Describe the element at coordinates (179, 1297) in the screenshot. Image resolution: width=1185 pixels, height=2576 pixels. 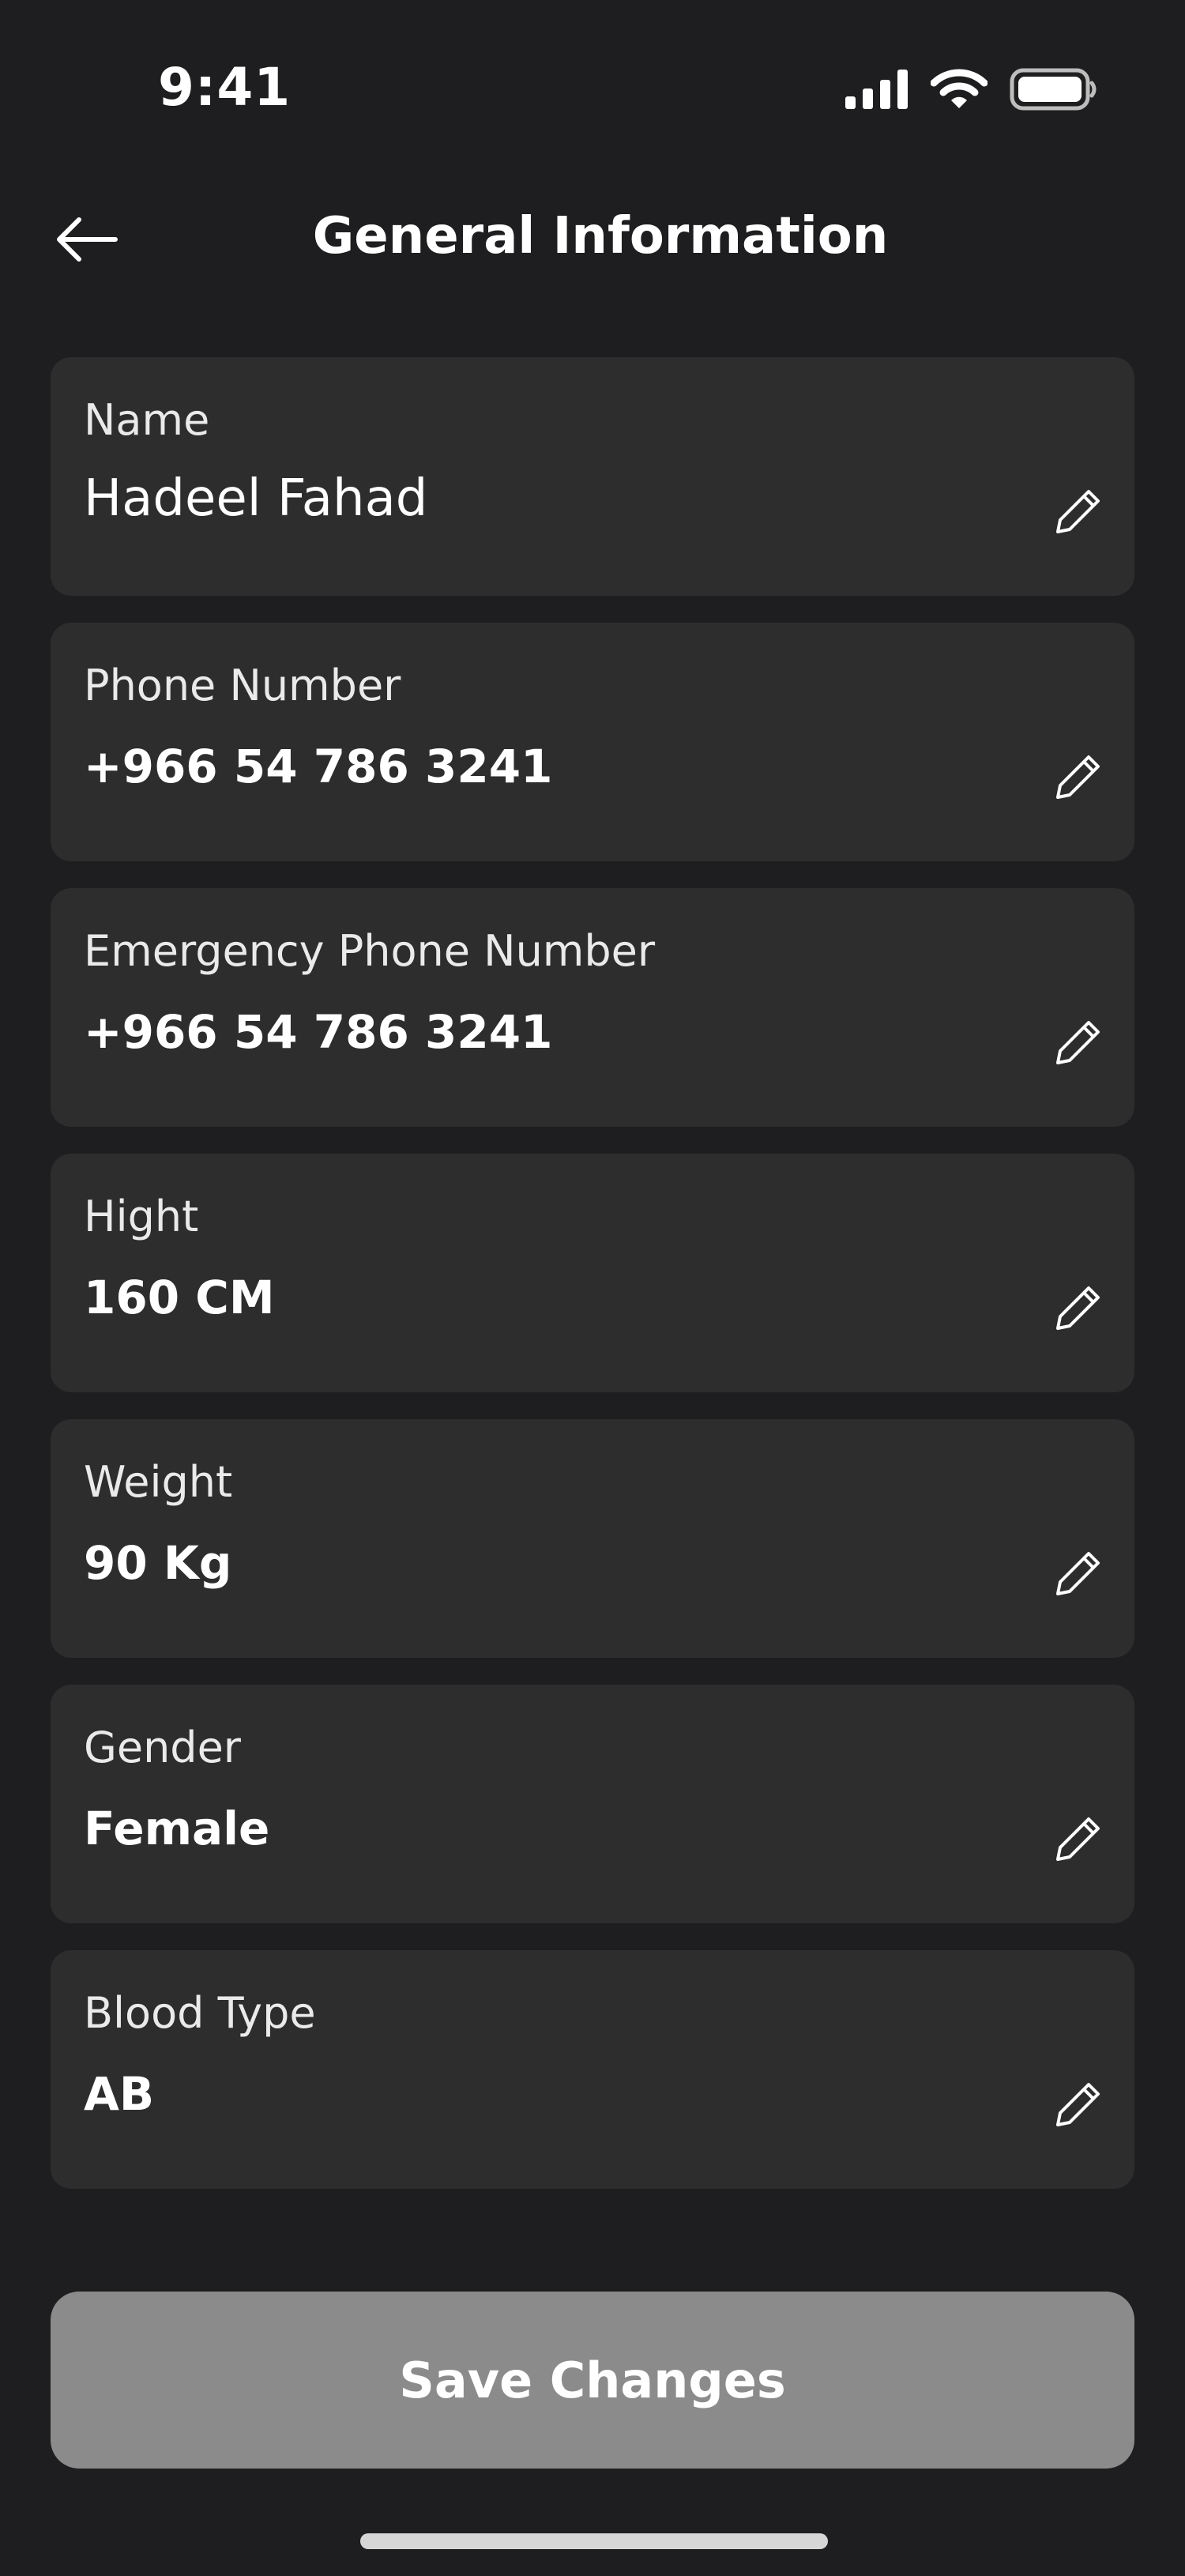
I see `field-value: 160 CM` at that location.